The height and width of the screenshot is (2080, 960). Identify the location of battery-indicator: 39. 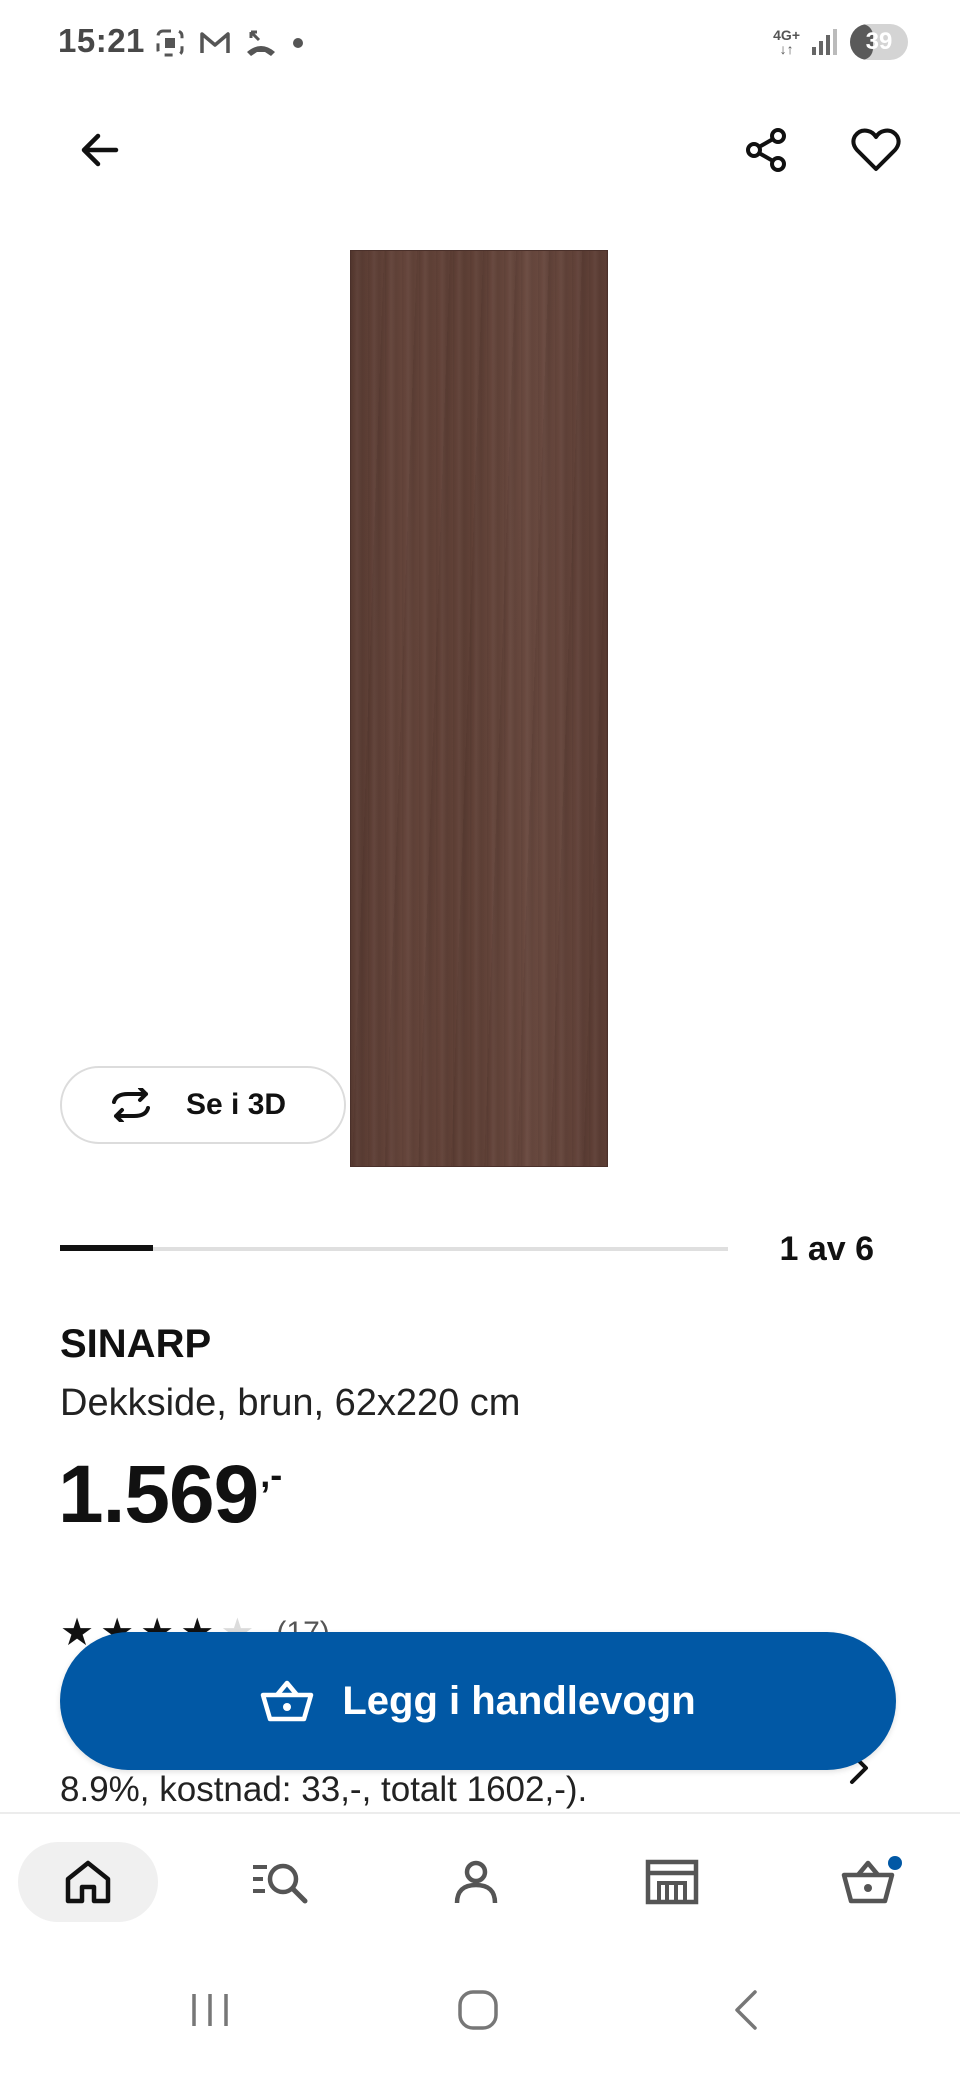
(879, 42).